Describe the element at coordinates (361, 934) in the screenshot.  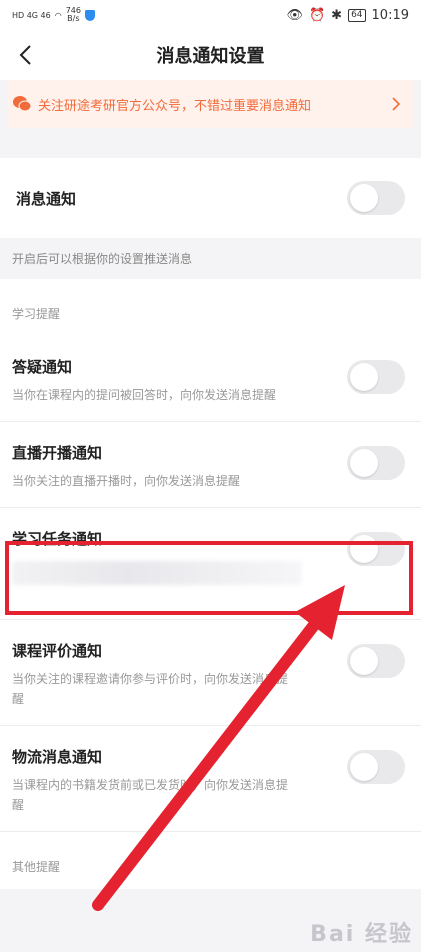
I see `watermark: Bai 经验` at that location.